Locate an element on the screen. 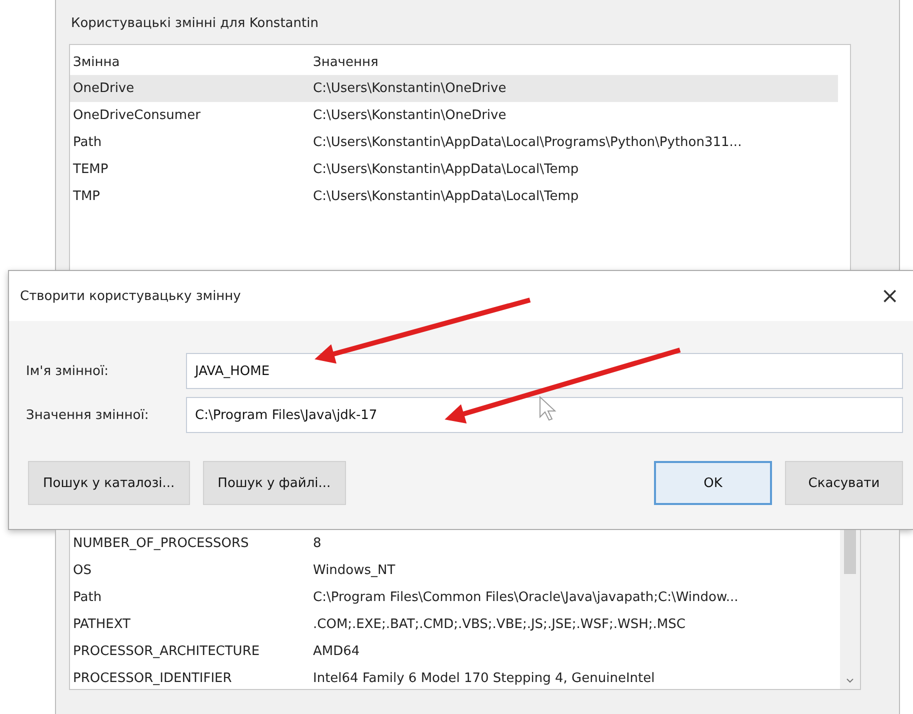 The width and height of the screenshot is (913, 714). chevron-down-icon is located at coordinates (850, 680).